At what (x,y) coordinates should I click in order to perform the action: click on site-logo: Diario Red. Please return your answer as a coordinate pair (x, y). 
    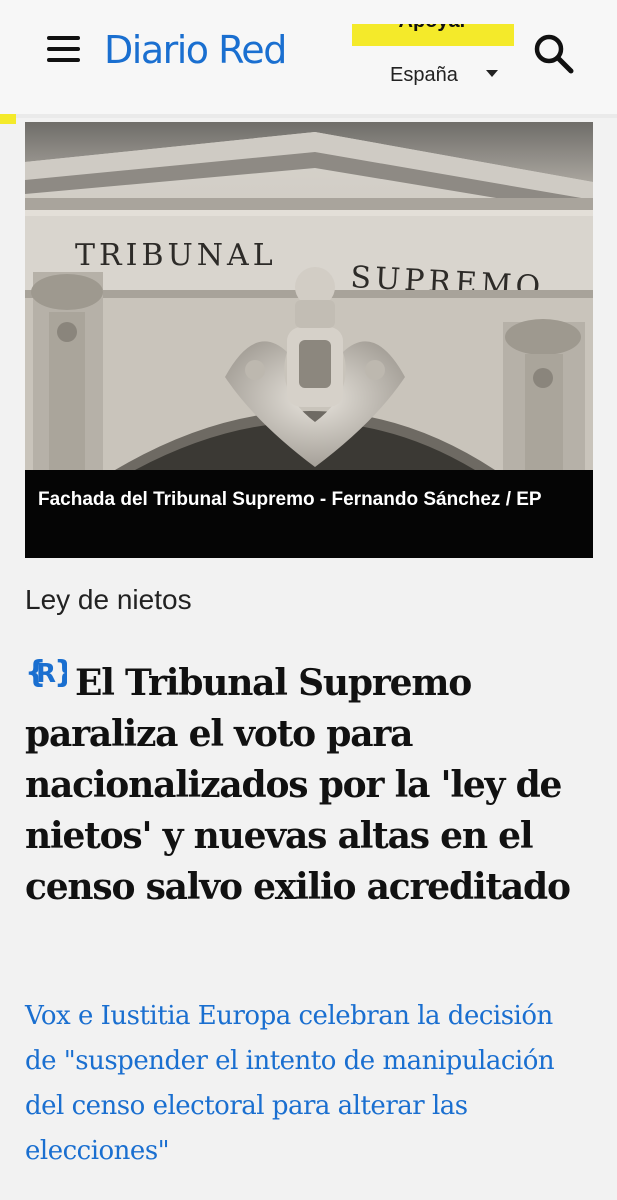
    Looking at the image, I should click on (195, 50).